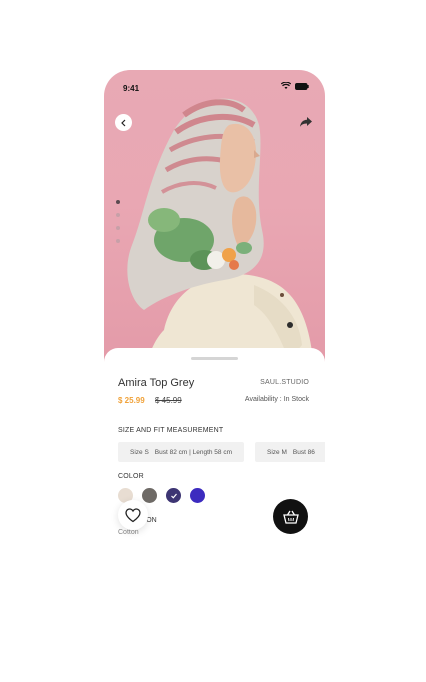 The width and height of the screenshot is (426, 682). I want to click on favorite-button, so click(133, 515).